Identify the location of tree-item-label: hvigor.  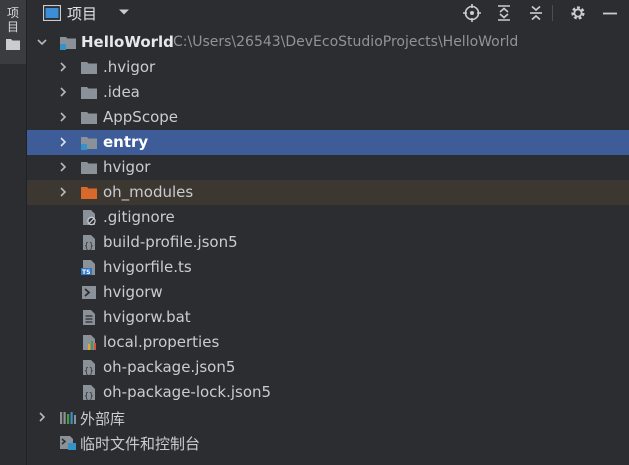
(127, 167).